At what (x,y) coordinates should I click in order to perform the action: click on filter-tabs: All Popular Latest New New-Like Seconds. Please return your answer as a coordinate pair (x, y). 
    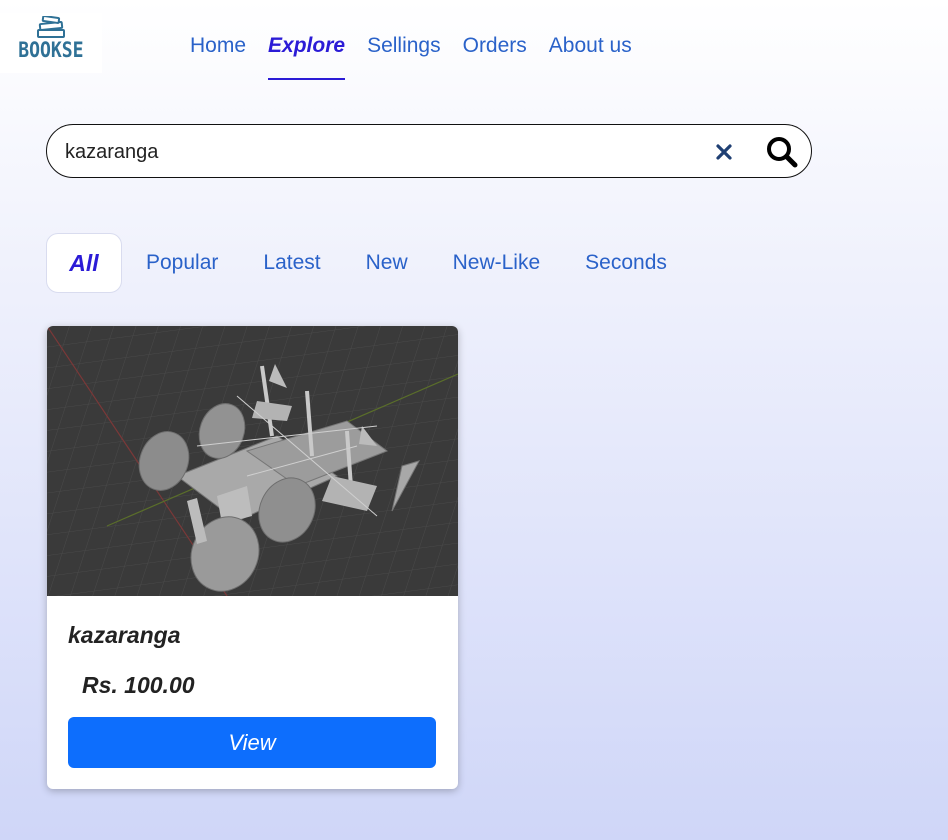
    Looking at the image, I should click on (379, 263).